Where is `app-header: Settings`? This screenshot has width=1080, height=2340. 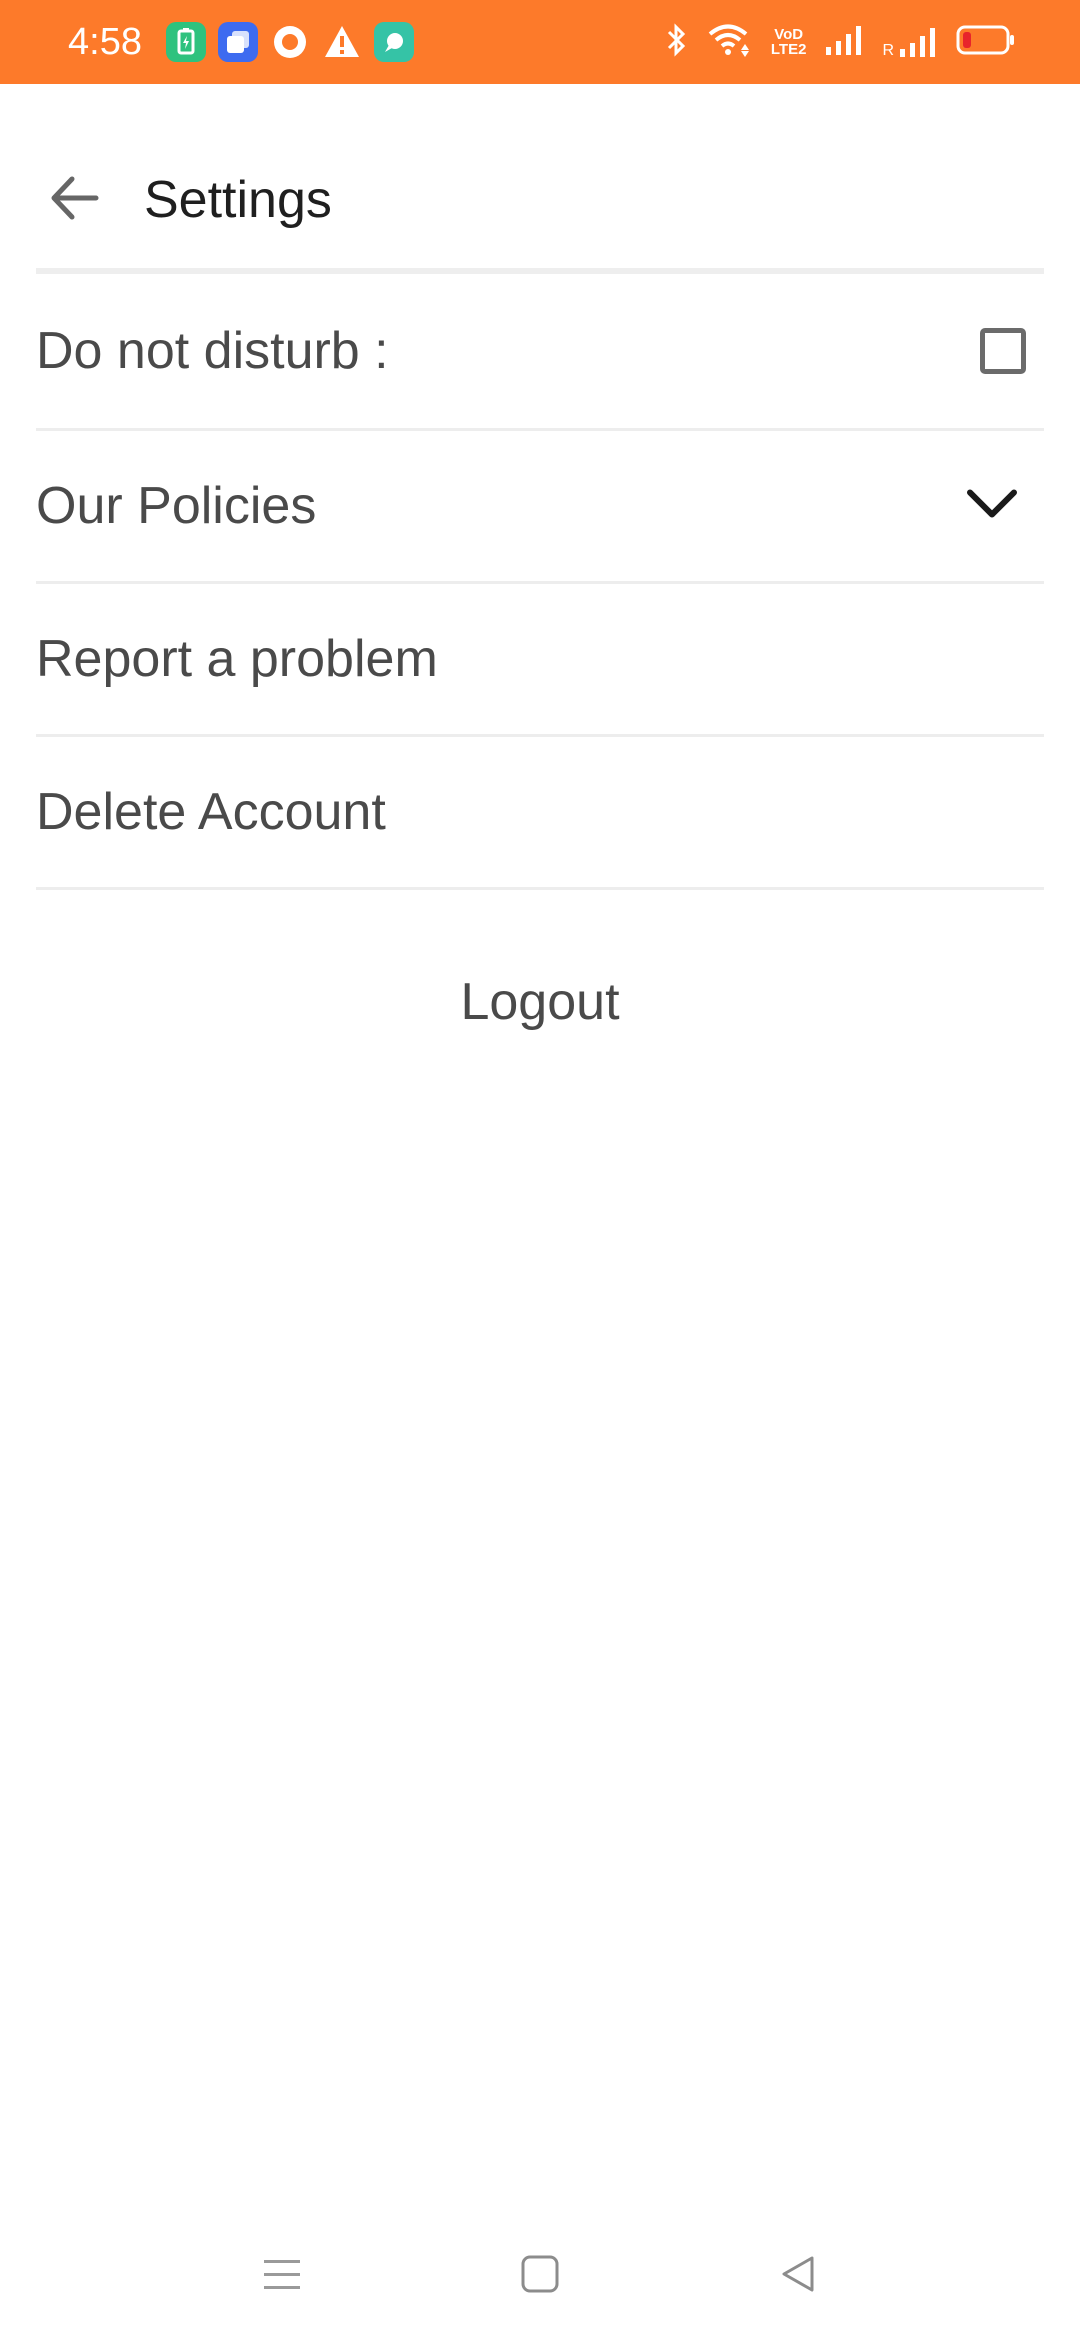
app-header: Settings is located at coordinates (540, 206).